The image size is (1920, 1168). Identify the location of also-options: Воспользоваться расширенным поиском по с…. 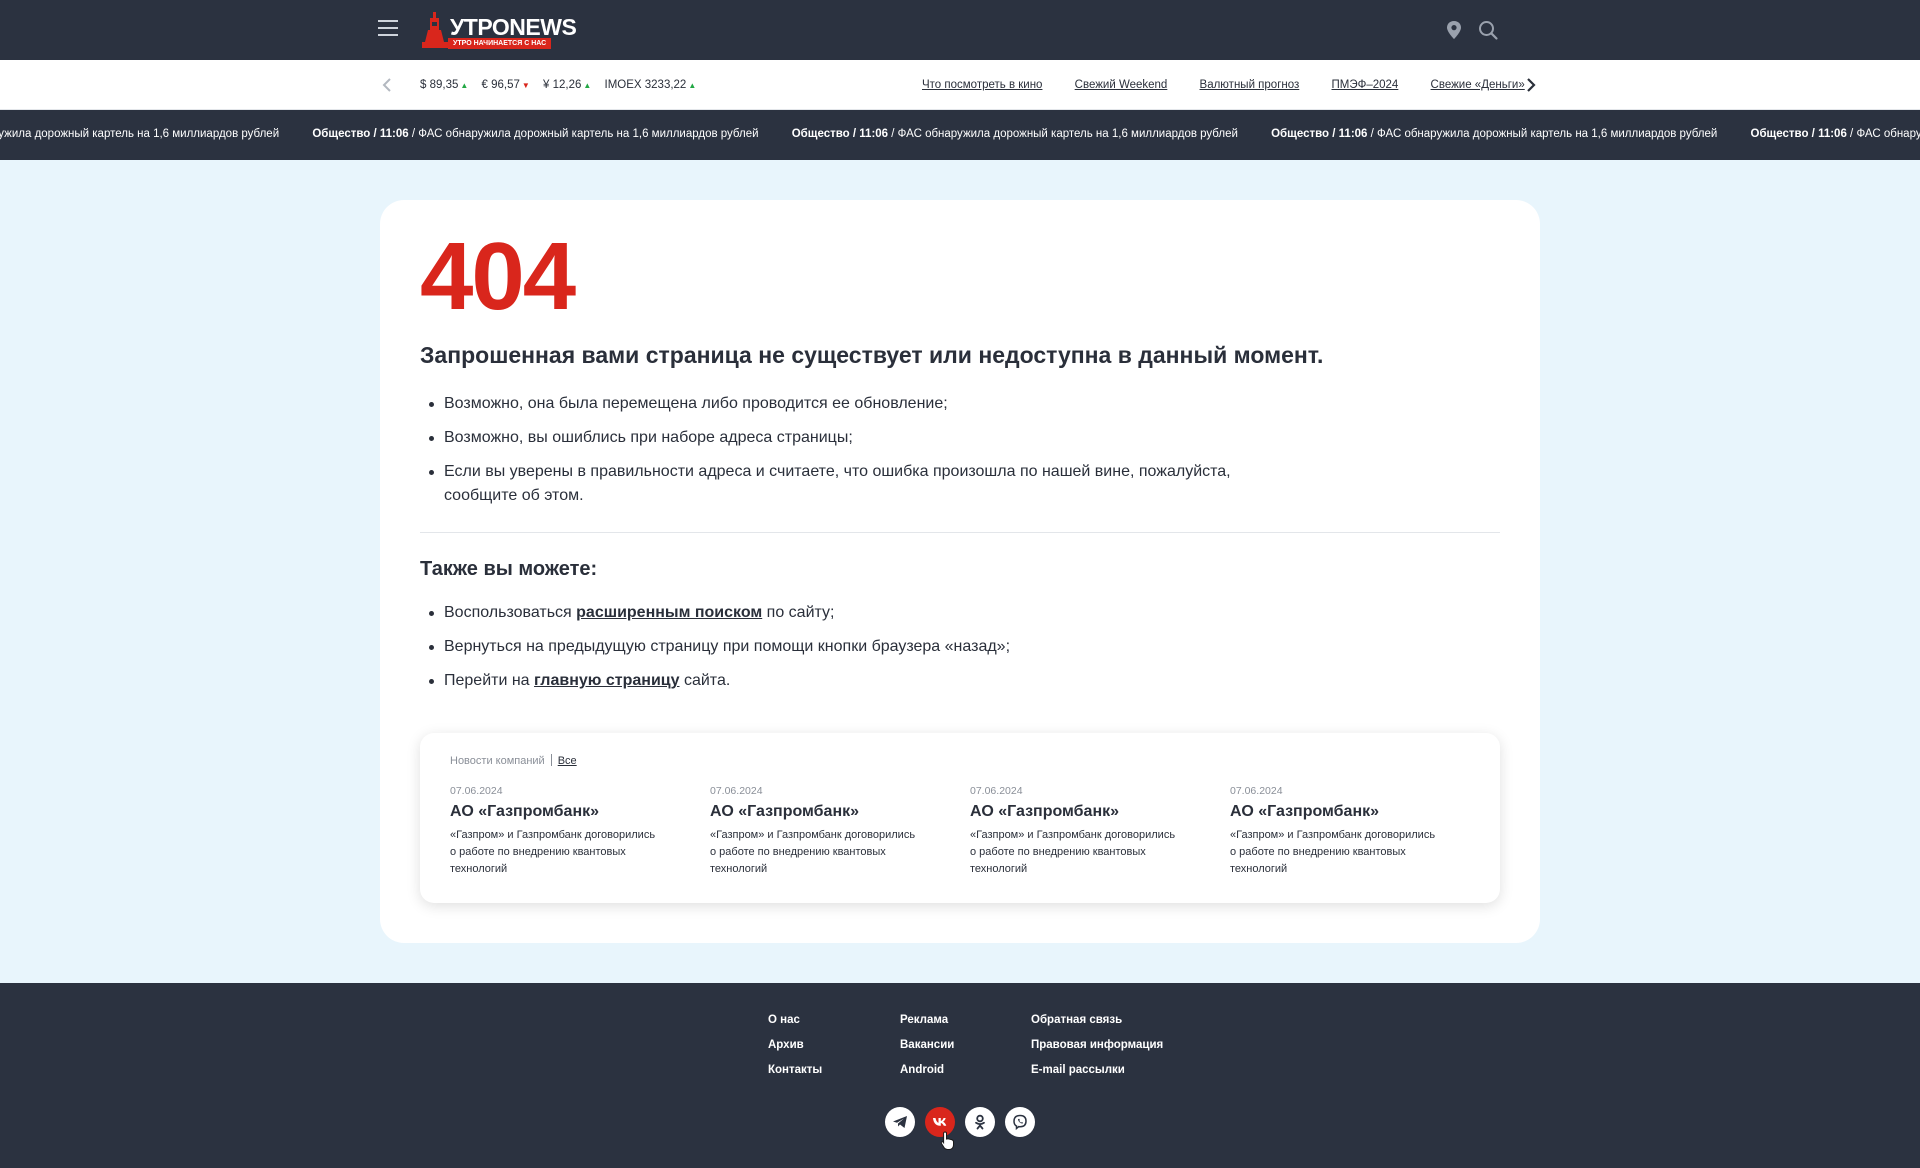
(870, 652).